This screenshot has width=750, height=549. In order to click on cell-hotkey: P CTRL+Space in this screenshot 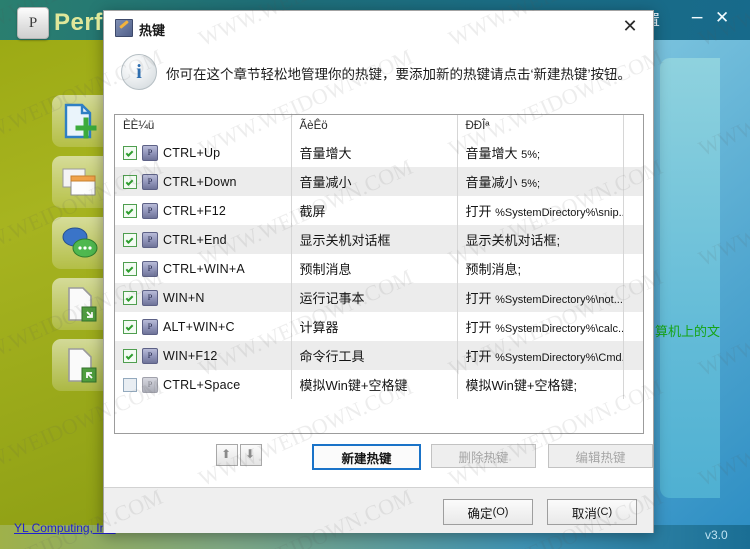, I will do `click(203, 384)`.